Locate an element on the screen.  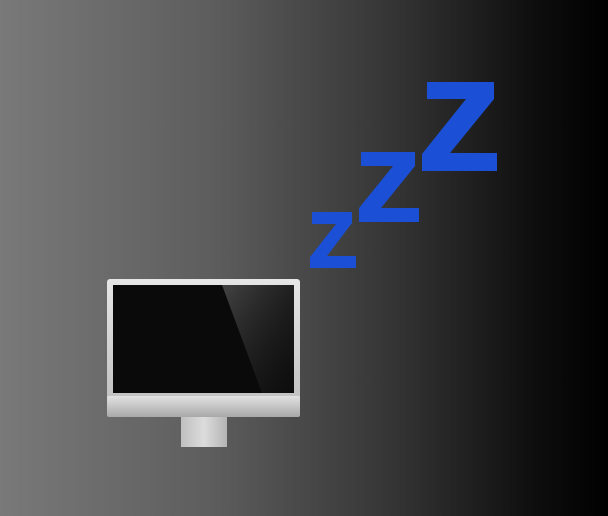
monitor-stand is located at coordinates (204, 431).